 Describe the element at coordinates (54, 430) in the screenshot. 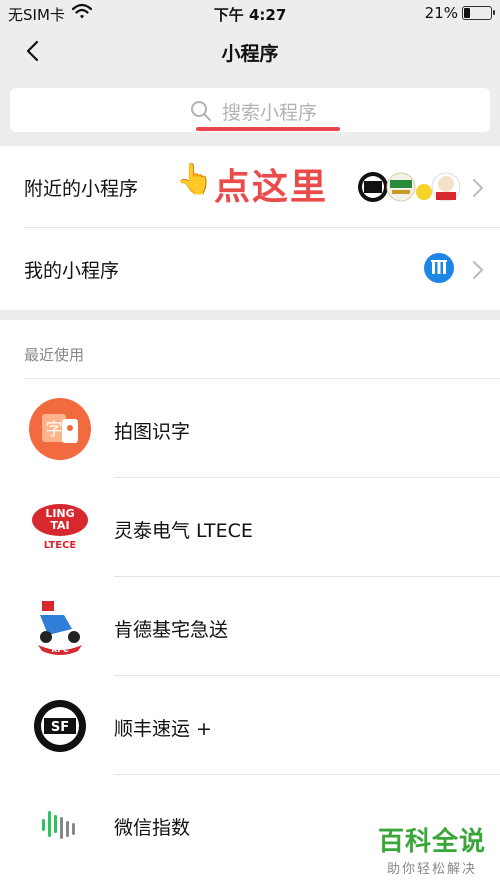

I see `svg-text: 字` at that location.